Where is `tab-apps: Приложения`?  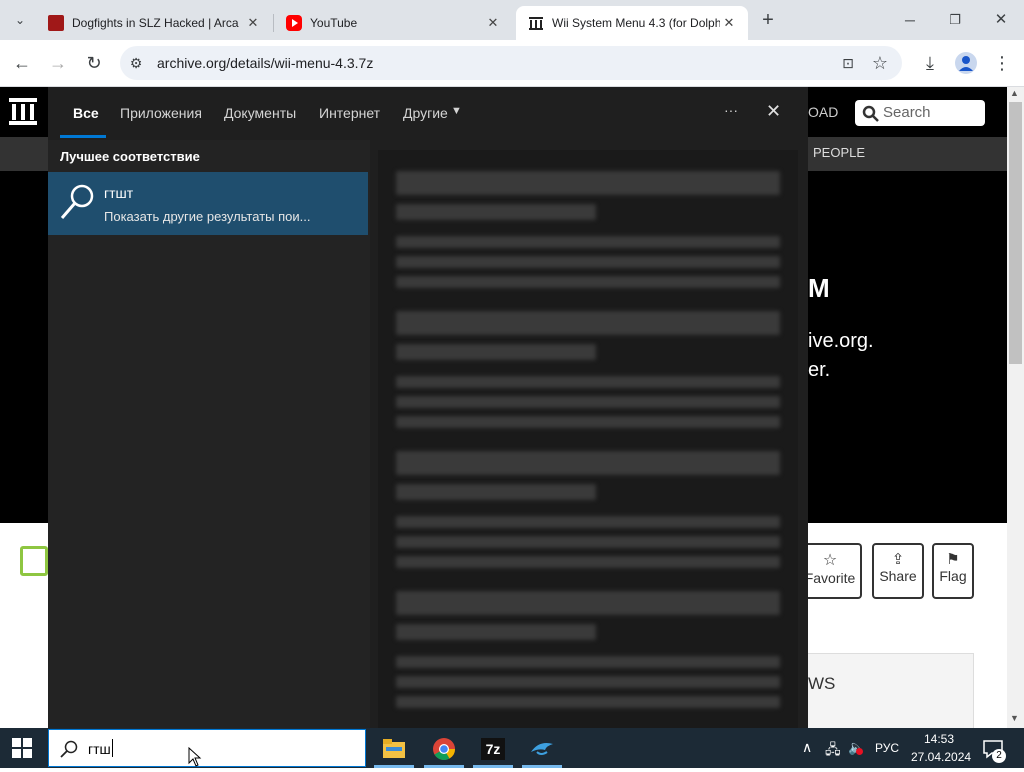 tab-apps: Приложения is located at coordinates (161, 115).